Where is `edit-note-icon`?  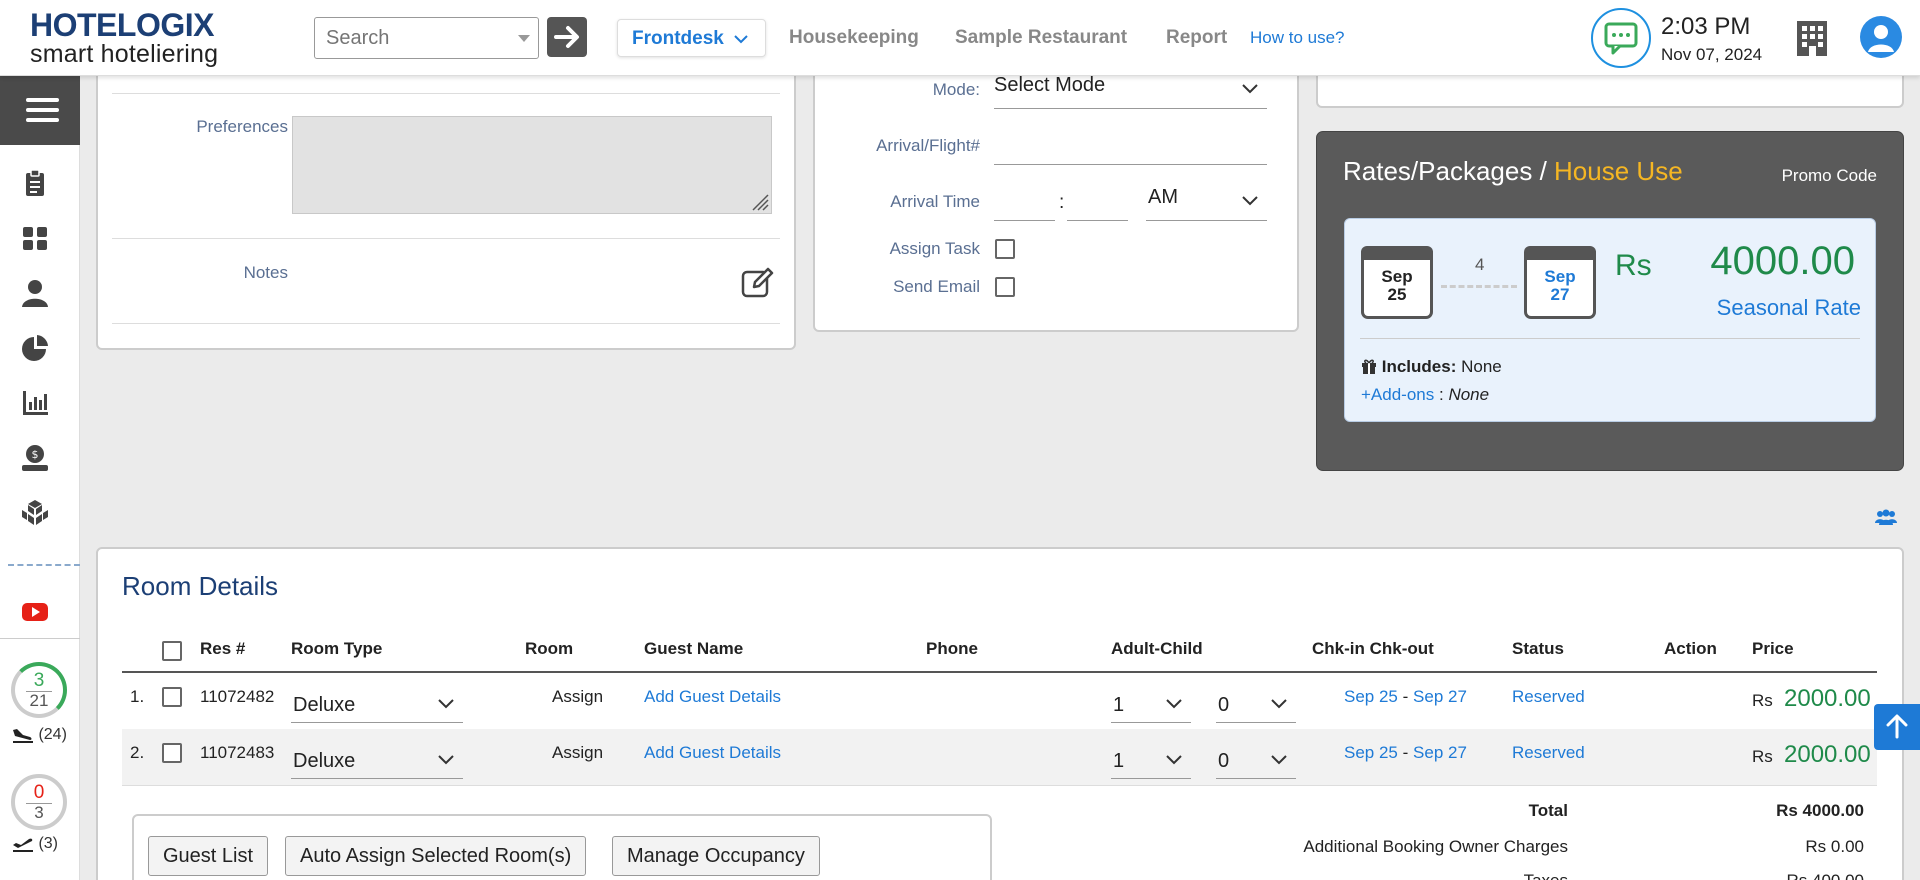
edit-note-icon is located at coordinates (757, 283).